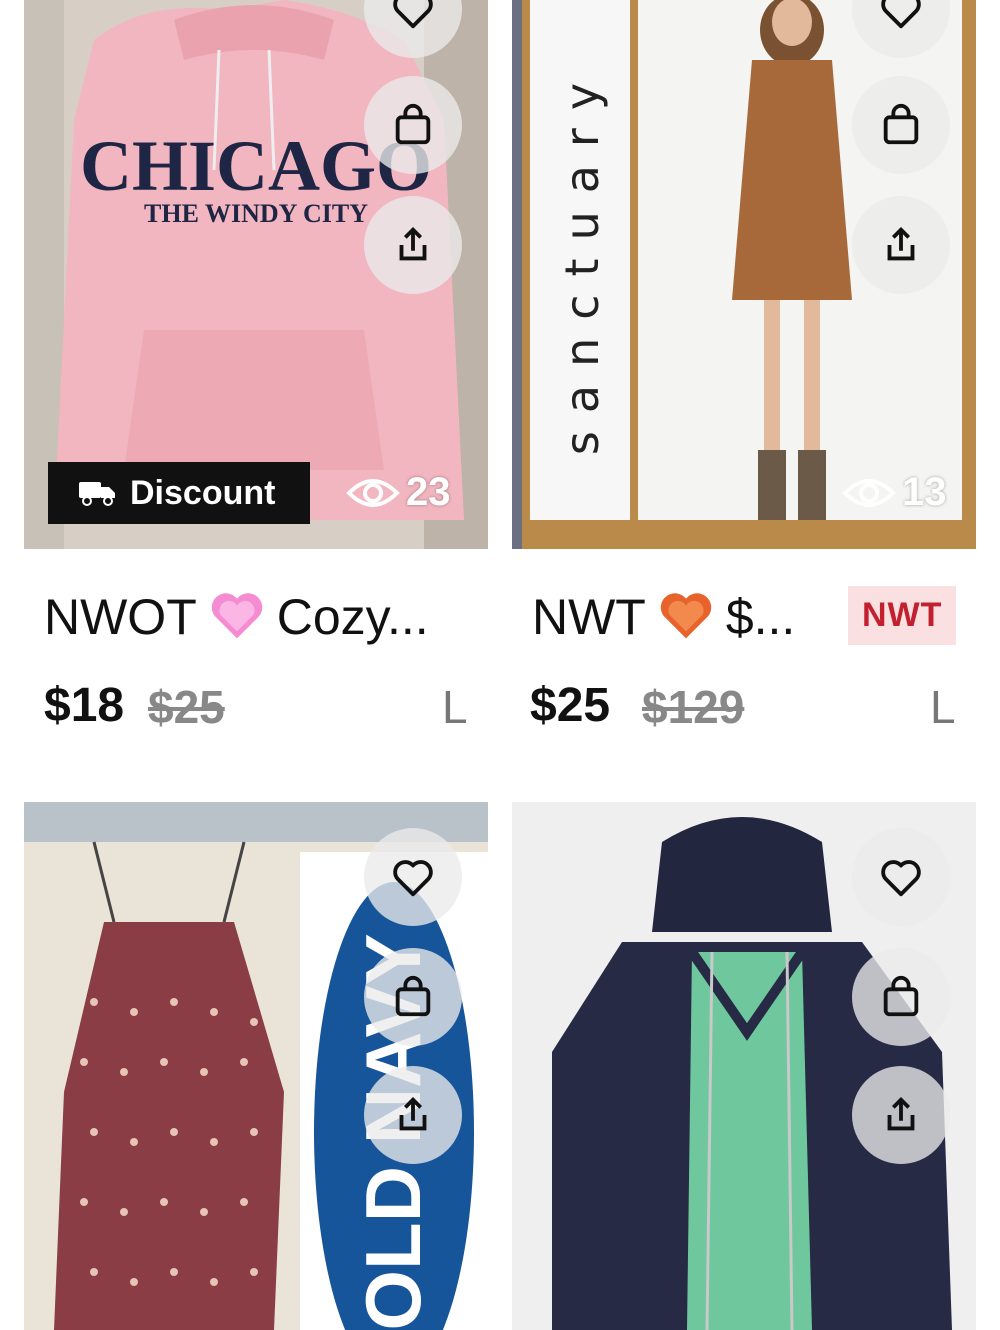  Describe the element at coordinates (589, 617) in the screenshot. I see `listing-title-text: NWT` at that location.